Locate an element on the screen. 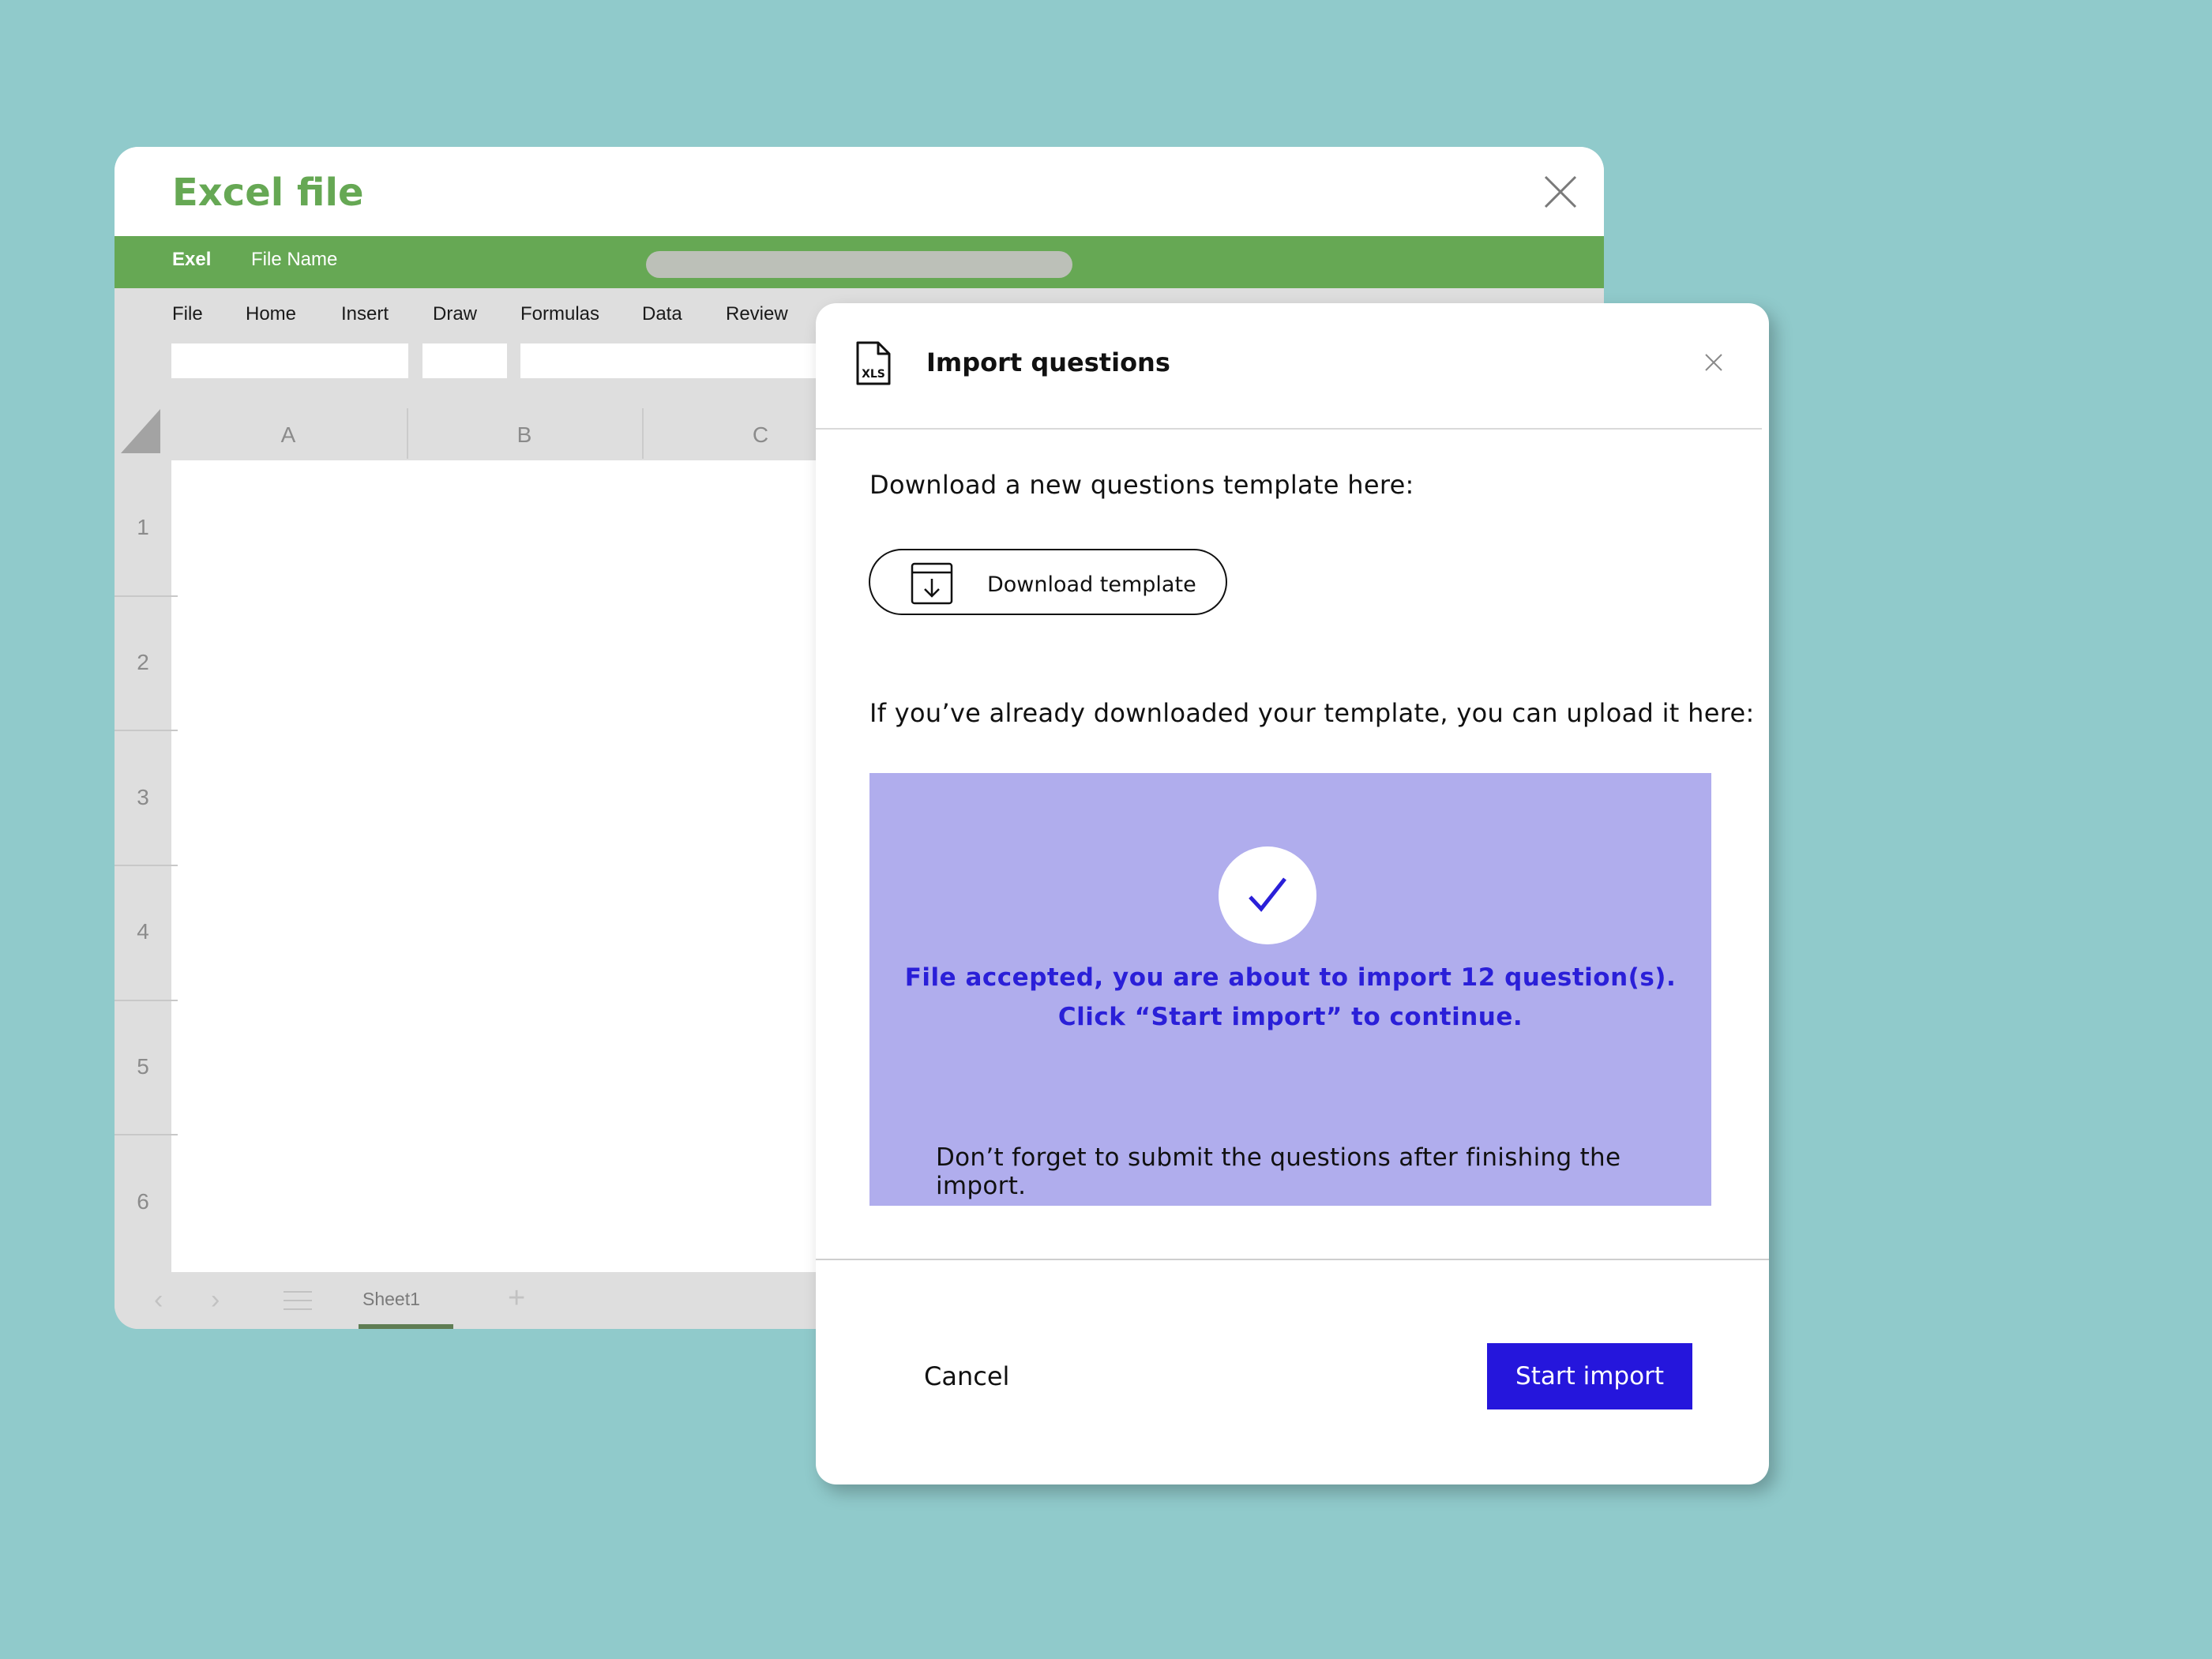 This screenshot has width=2212, height=1659. sheet-tab-sheet1: Sheet1 is located at coordinates (391, 1299).